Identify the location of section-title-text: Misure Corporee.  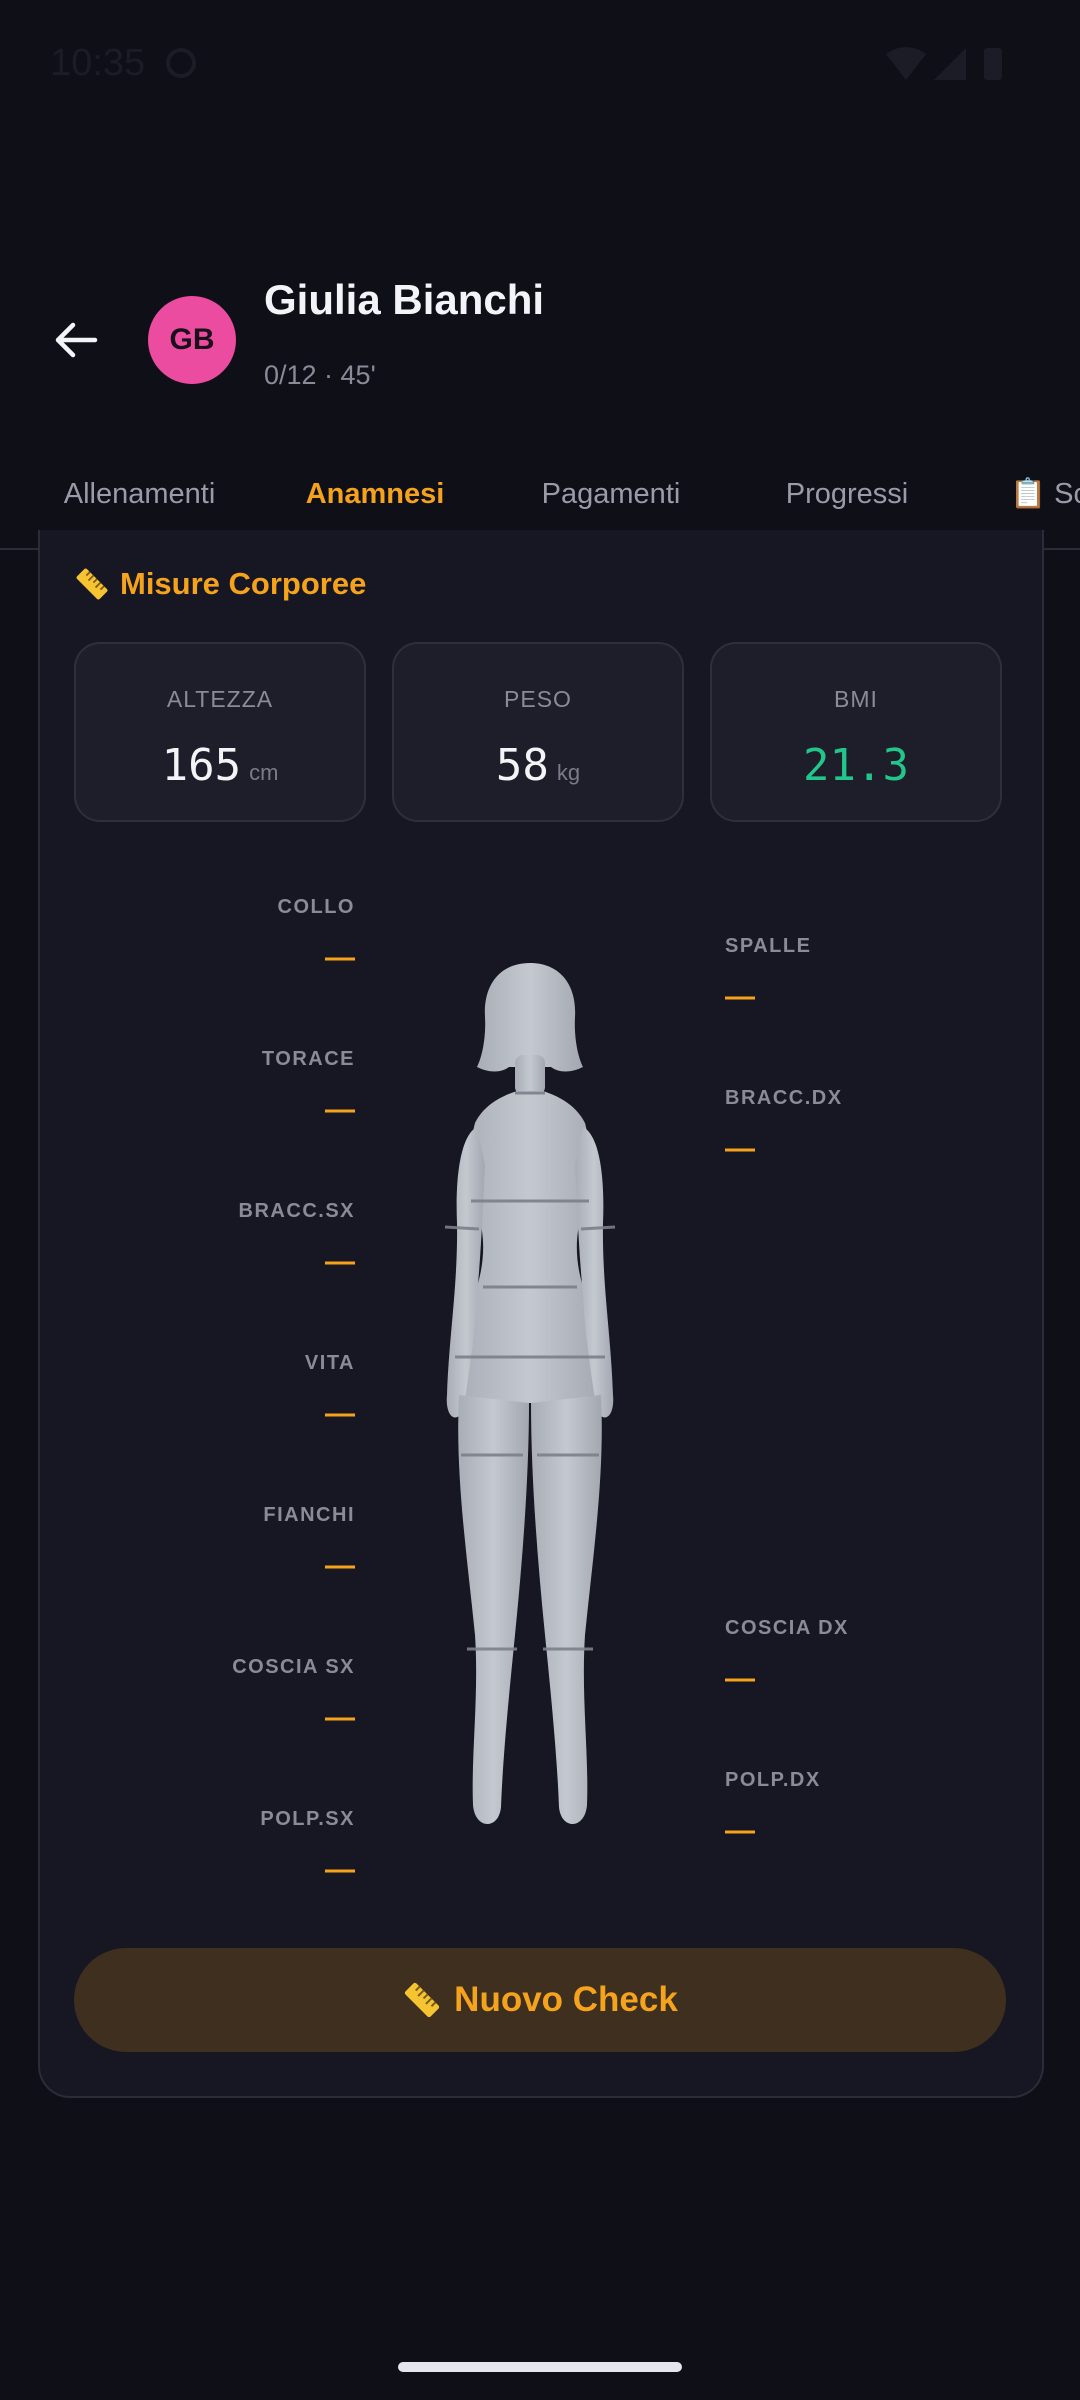
(243, 583).